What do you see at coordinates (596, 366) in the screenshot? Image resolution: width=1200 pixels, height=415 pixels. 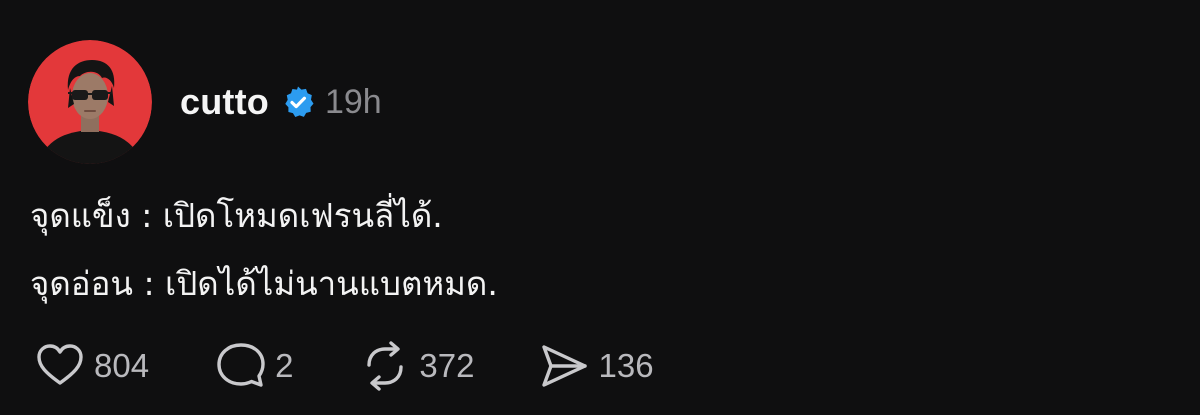 I see `share-button: 136` at bounding box center [596, 366].